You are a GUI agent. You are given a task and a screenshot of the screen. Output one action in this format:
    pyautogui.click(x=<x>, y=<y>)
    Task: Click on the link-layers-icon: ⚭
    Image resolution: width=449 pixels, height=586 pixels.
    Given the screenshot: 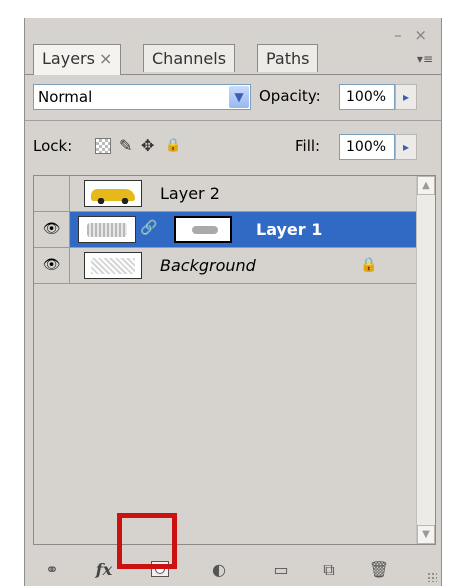 What is the action you would take?
    pyautogui.click(x=52, y=570)
    